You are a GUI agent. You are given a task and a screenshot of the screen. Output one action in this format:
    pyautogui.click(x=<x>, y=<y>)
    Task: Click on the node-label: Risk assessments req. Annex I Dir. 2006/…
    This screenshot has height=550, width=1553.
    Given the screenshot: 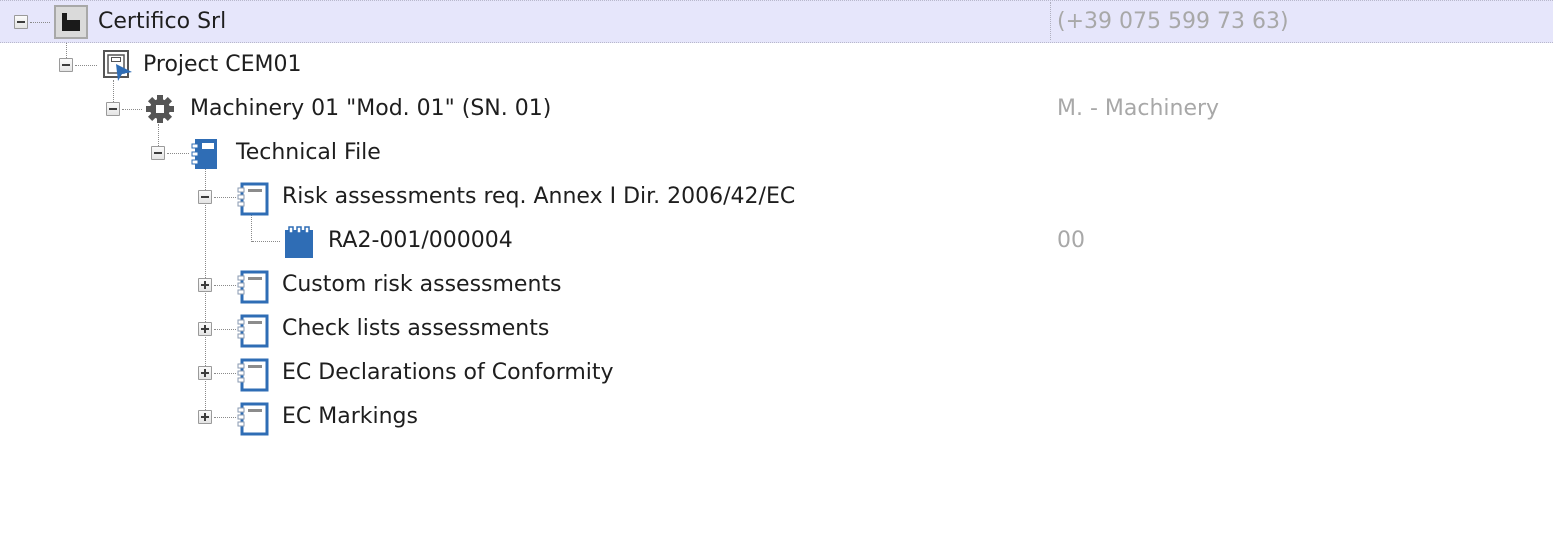 What is the action you would take?
    pyautogui.click(x=539, y=196)
    